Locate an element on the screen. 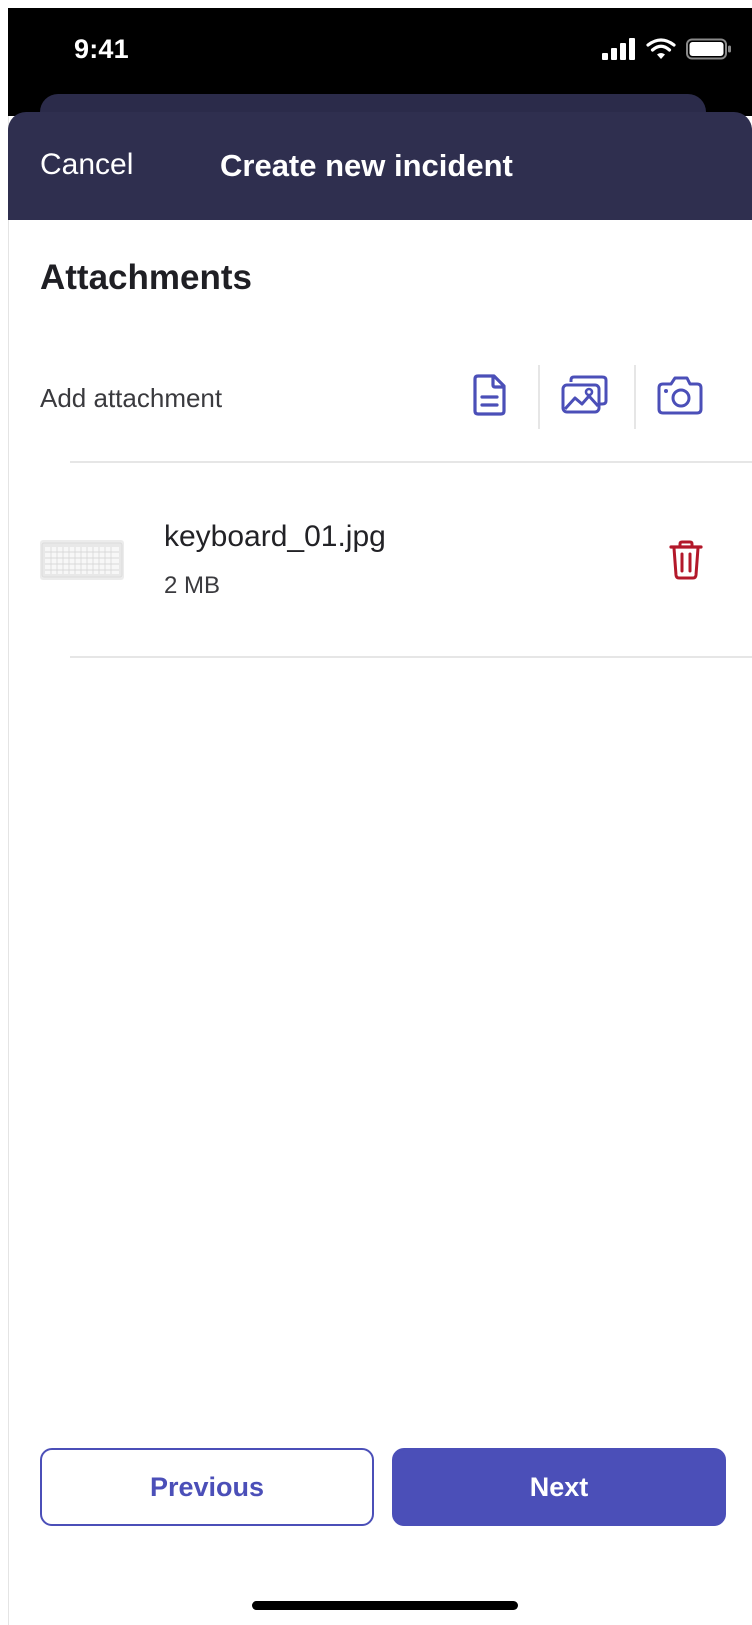  add-attachment-row: Add attachment is located at coordinates (396, 398).